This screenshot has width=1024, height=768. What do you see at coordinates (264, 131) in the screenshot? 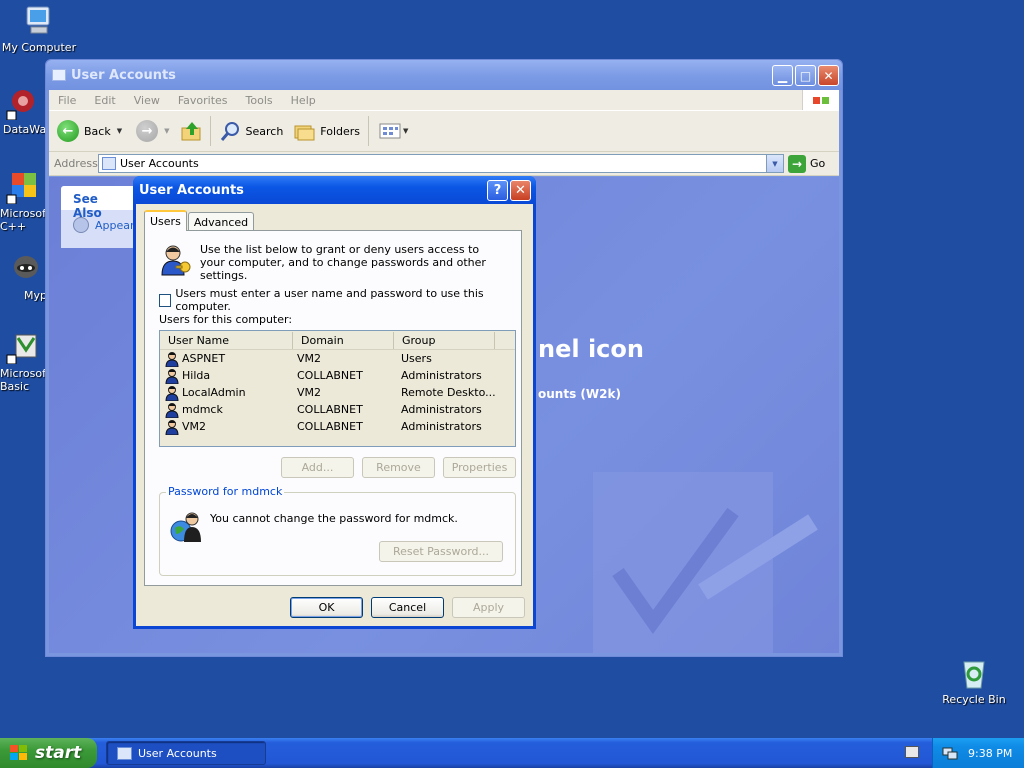
I see `search-label: Search` at bounding box center [264, 131].